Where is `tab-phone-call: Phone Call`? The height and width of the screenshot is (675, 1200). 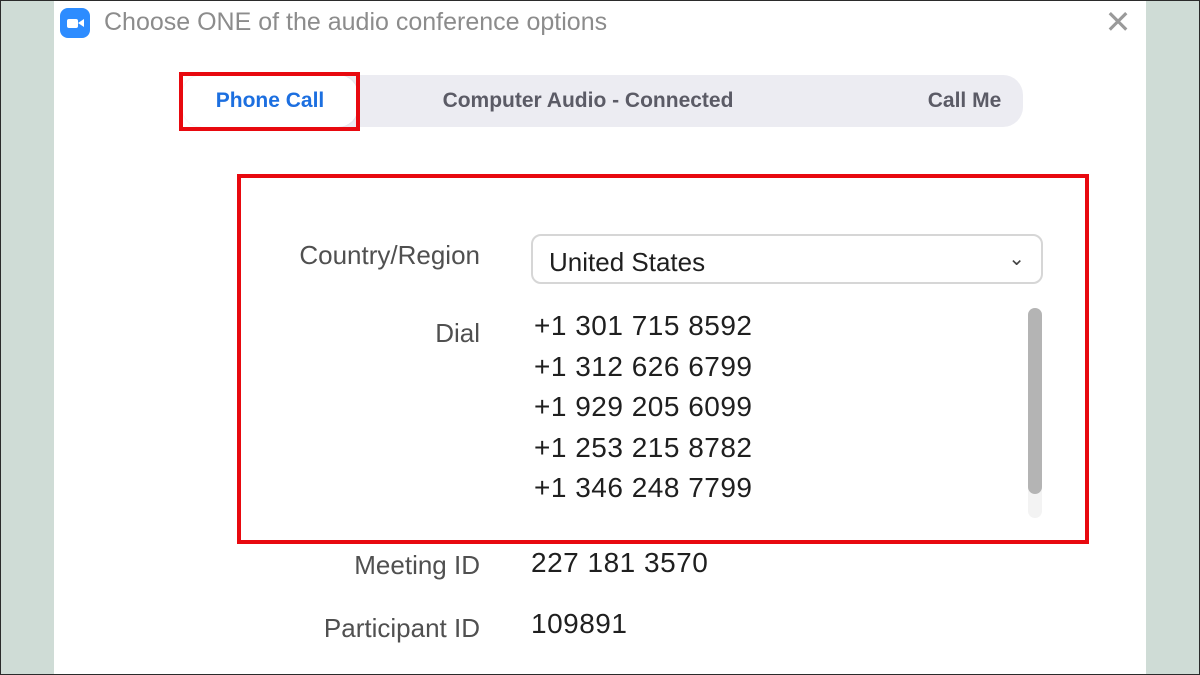 tab-phone-call: Phone Call is located at coordinates (270, 101).